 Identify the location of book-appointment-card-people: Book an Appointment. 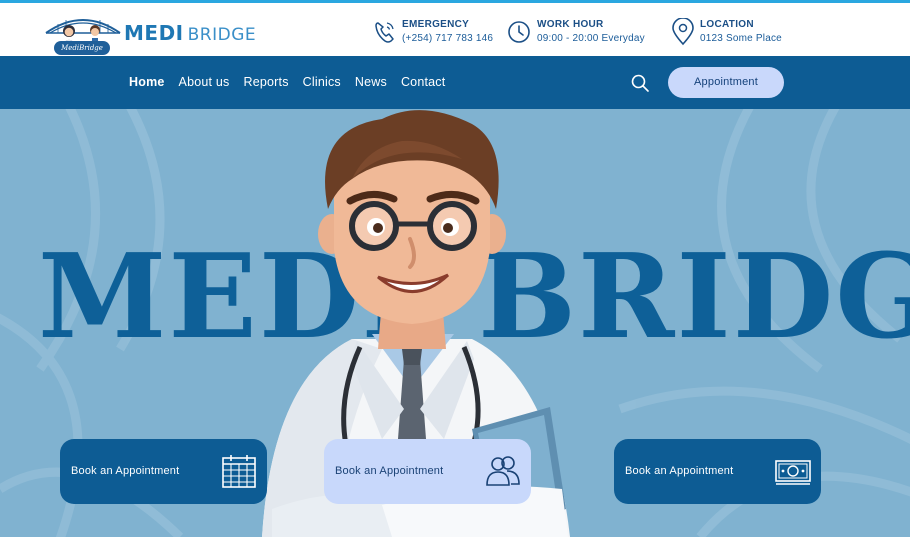
(427, 471).